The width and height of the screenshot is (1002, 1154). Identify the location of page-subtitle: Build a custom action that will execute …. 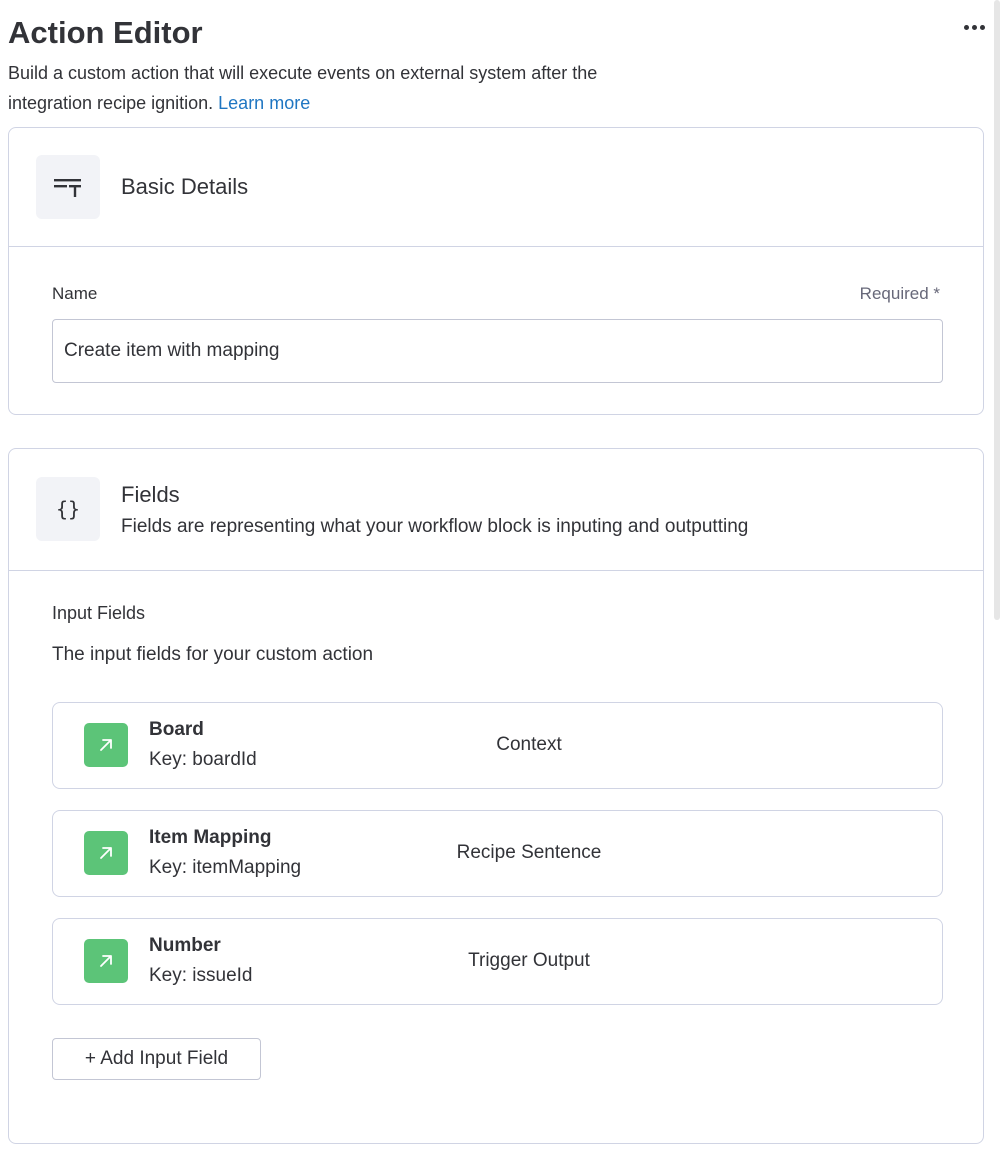
(338, 88).